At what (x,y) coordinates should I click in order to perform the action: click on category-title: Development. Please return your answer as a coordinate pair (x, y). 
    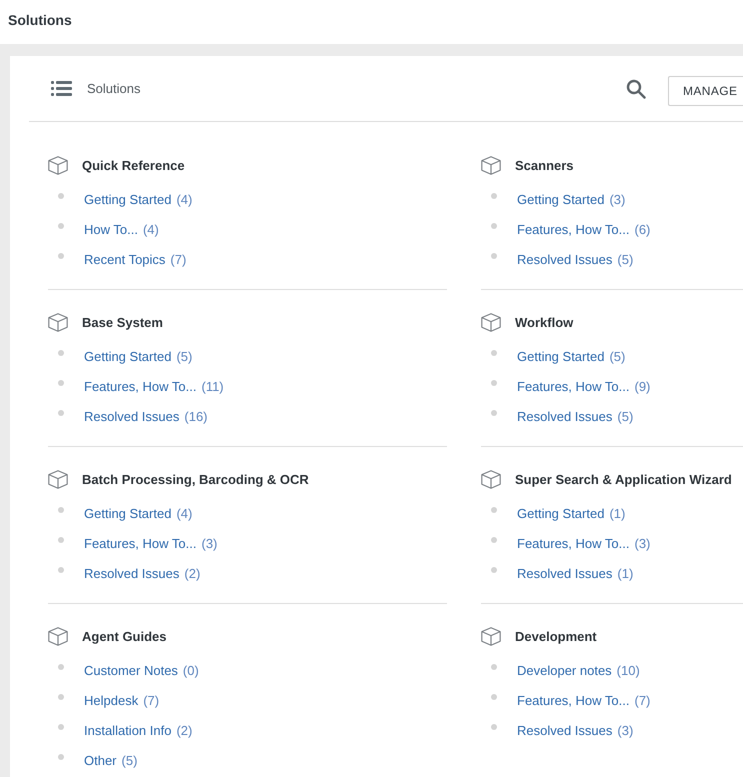
    Looking at the image, I should click on (556, 636).